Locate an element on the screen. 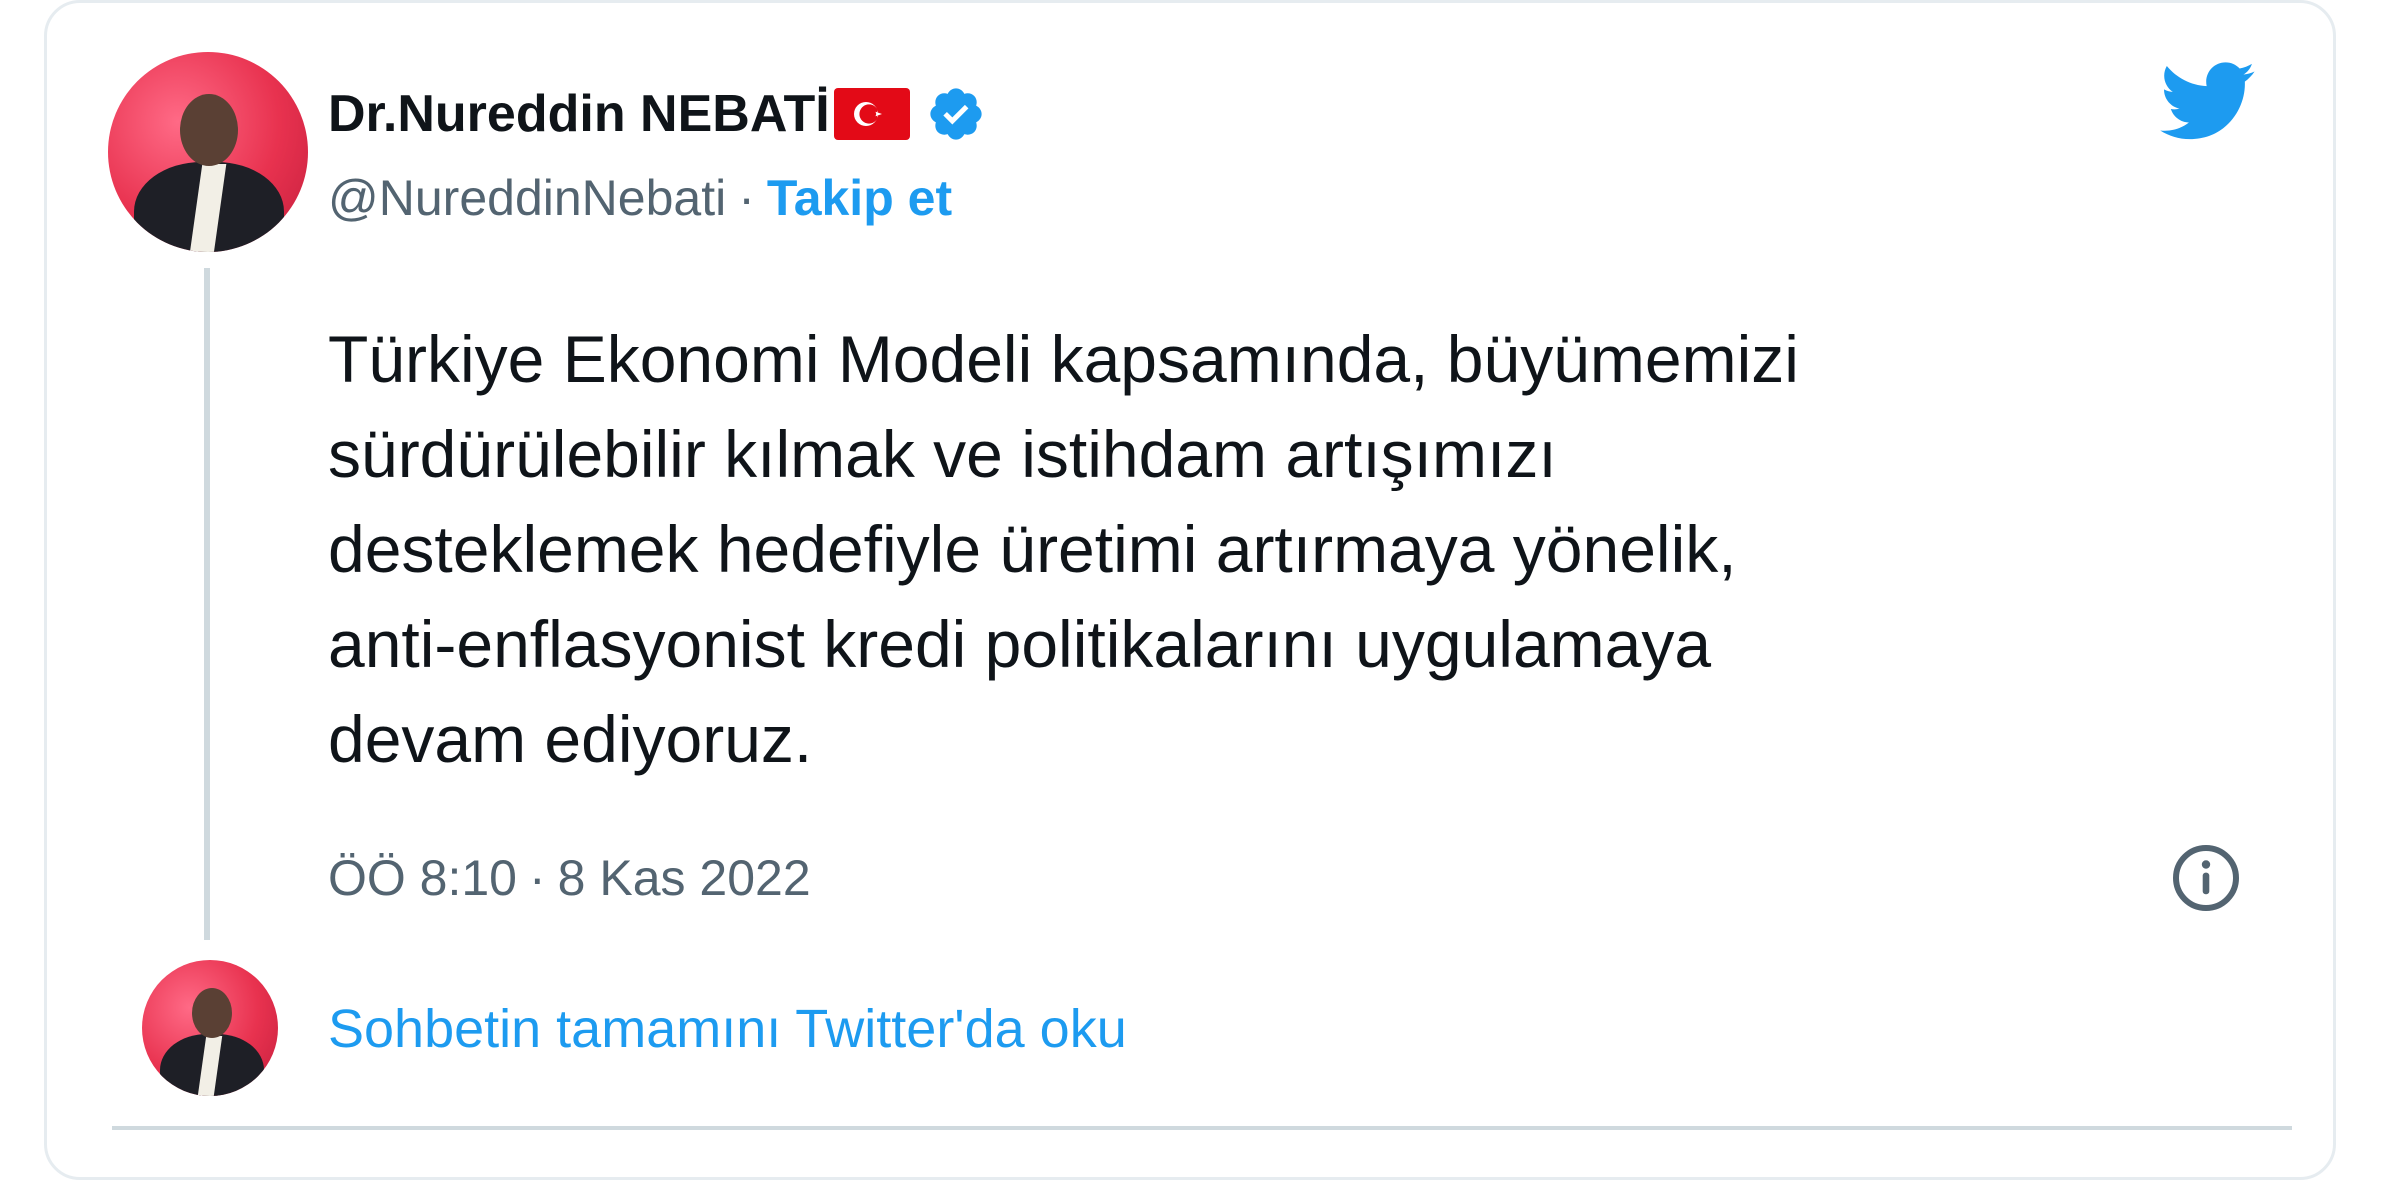  verified-badge-icon is located at coordinates (956, 114).